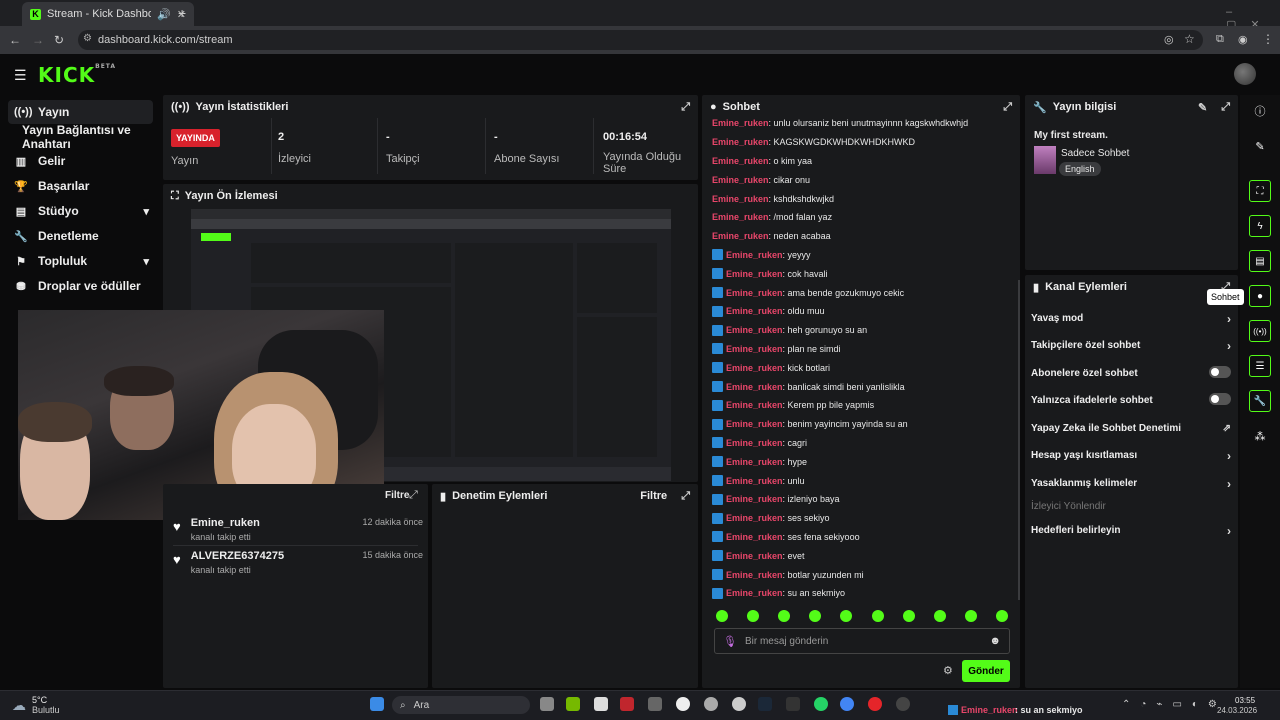  I want to click on forward-icon: →, so click(38, 40).